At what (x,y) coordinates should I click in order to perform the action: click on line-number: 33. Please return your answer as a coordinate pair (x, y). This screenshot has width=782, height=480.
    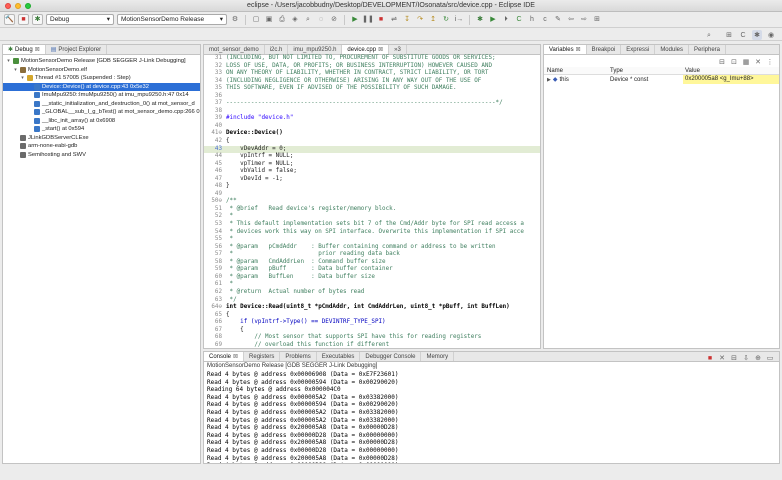
    Looking at the image, I should click on (215, 74).